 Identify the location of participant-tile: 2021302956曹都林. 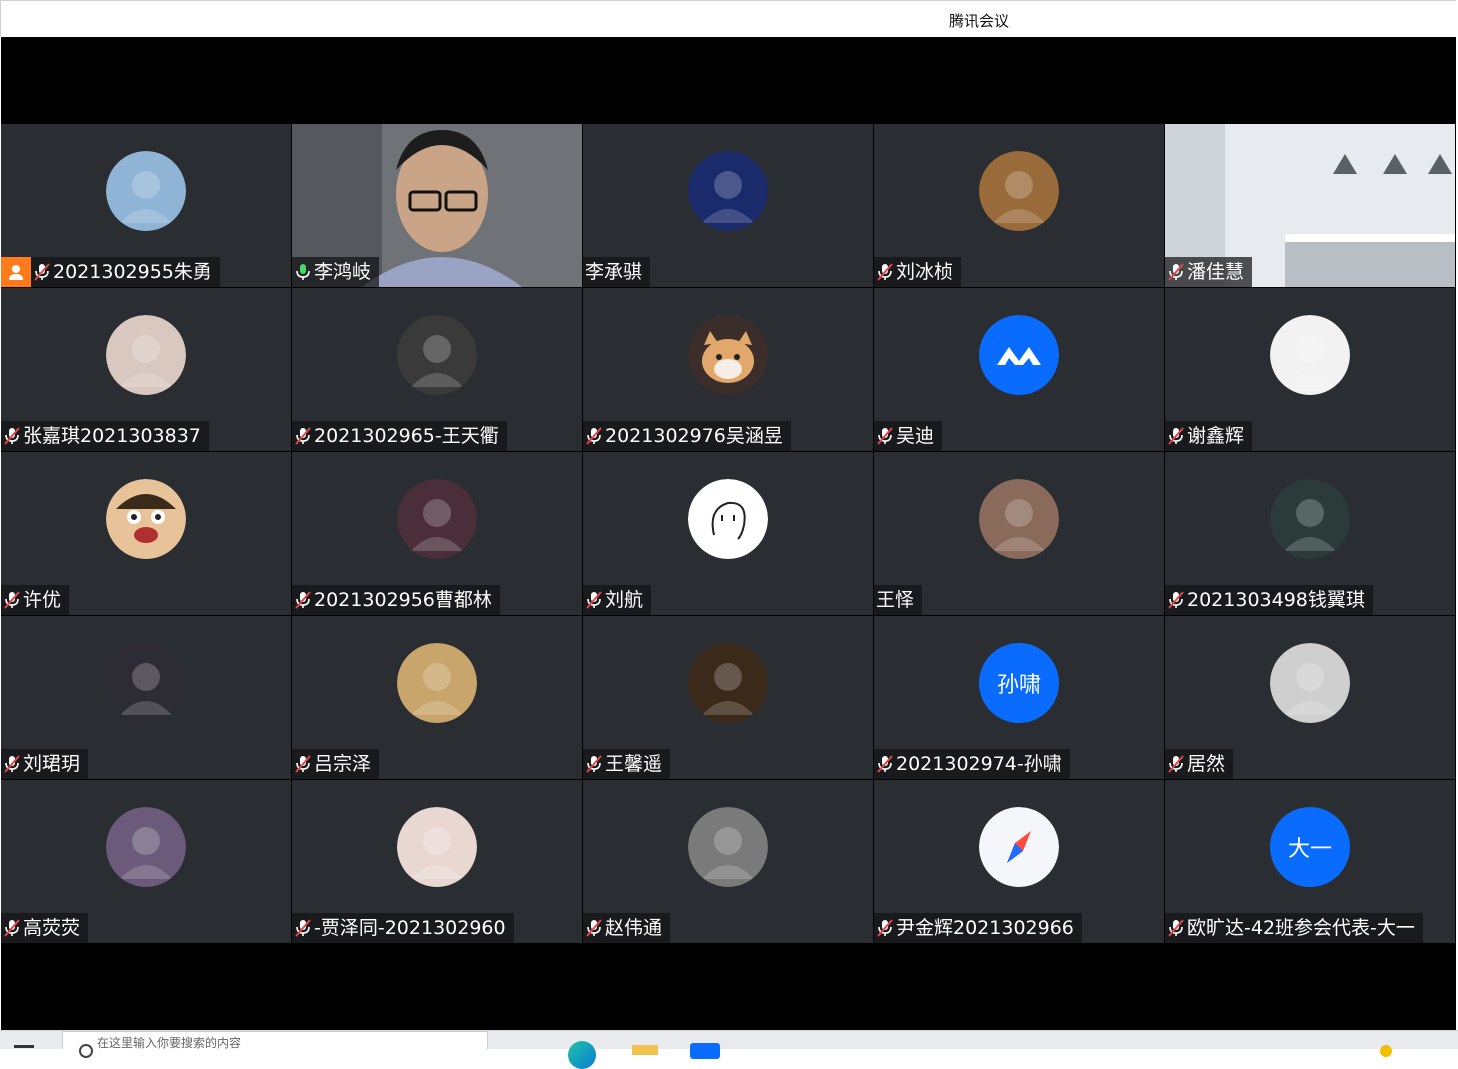
(437, 533).